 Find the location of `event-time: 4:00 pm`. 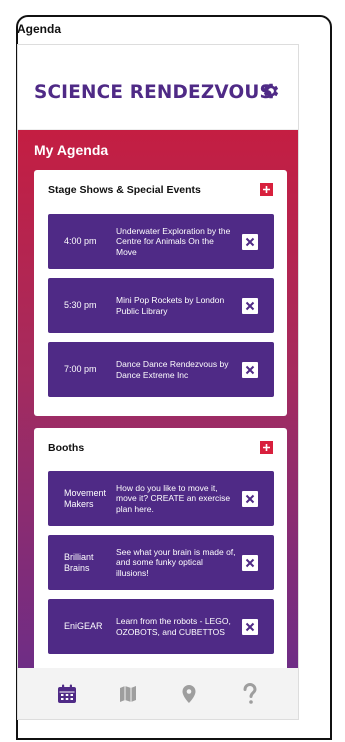

event-time: 4:00 pm is located at coordinates (80, 241).